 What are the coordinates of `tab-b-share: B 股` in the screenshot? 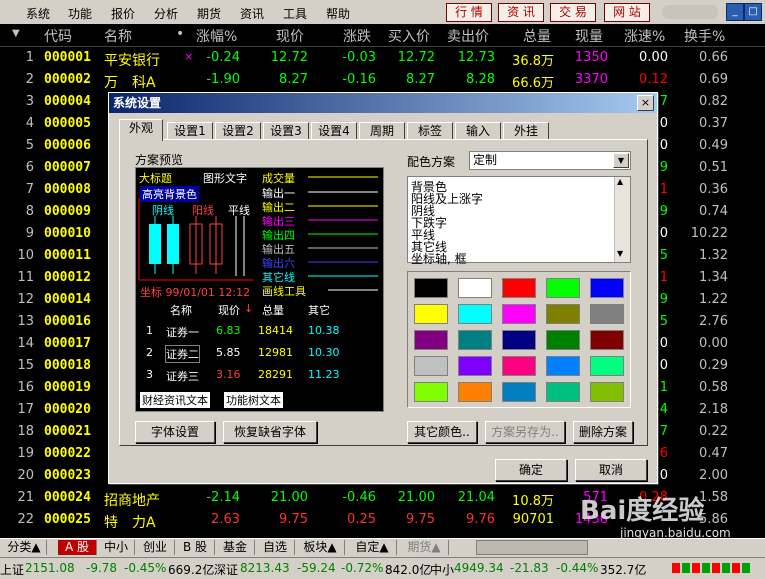 It's located at (195, 547).